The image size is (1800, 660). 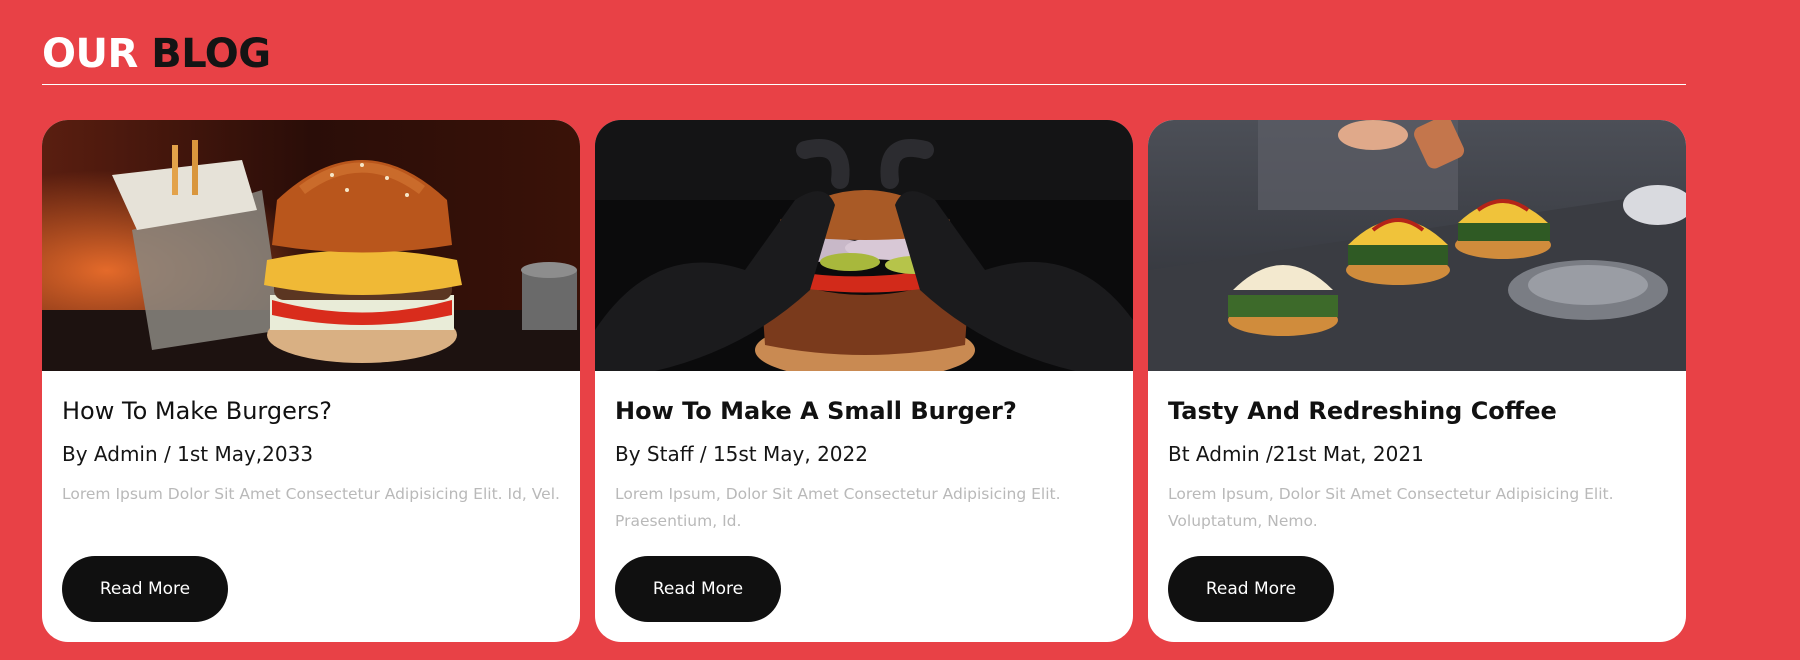 I want to click on blog-card-meta: Bt Admin /21st Mat, 2021, so click(x=1296, y=454).